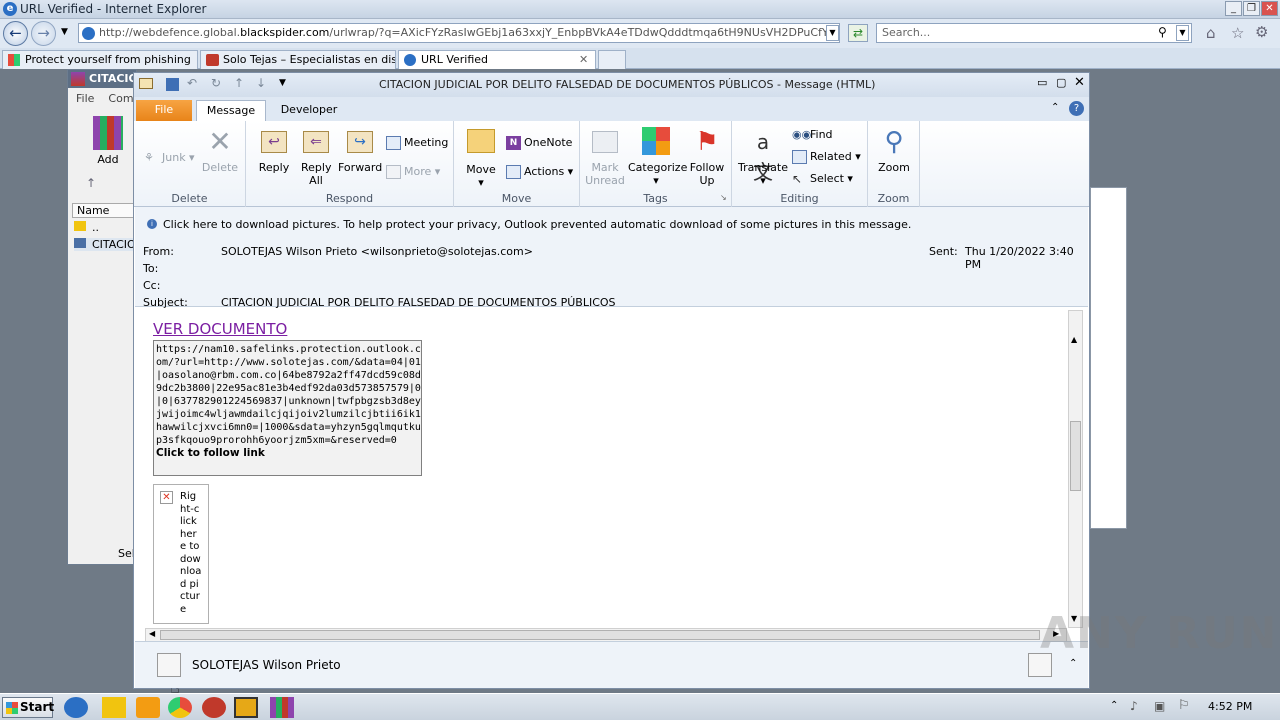 Image resolution: width=1280 pixels, height=720 pixels. I want to click on ol-minimize-button: ▭, so click(1042, 82).